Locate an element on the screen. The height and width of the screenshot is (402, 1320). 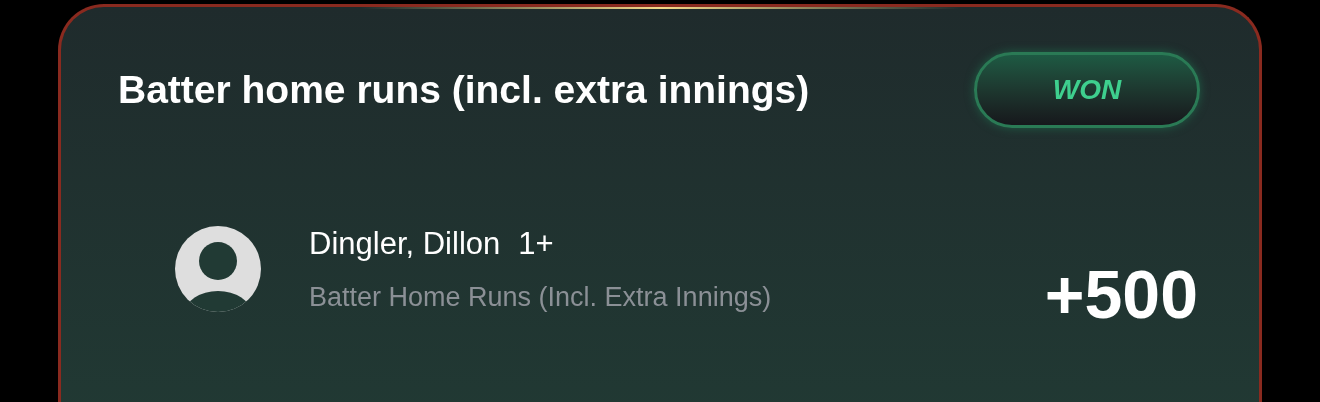
status-badge: WON is located at coordinates (1087, 90).